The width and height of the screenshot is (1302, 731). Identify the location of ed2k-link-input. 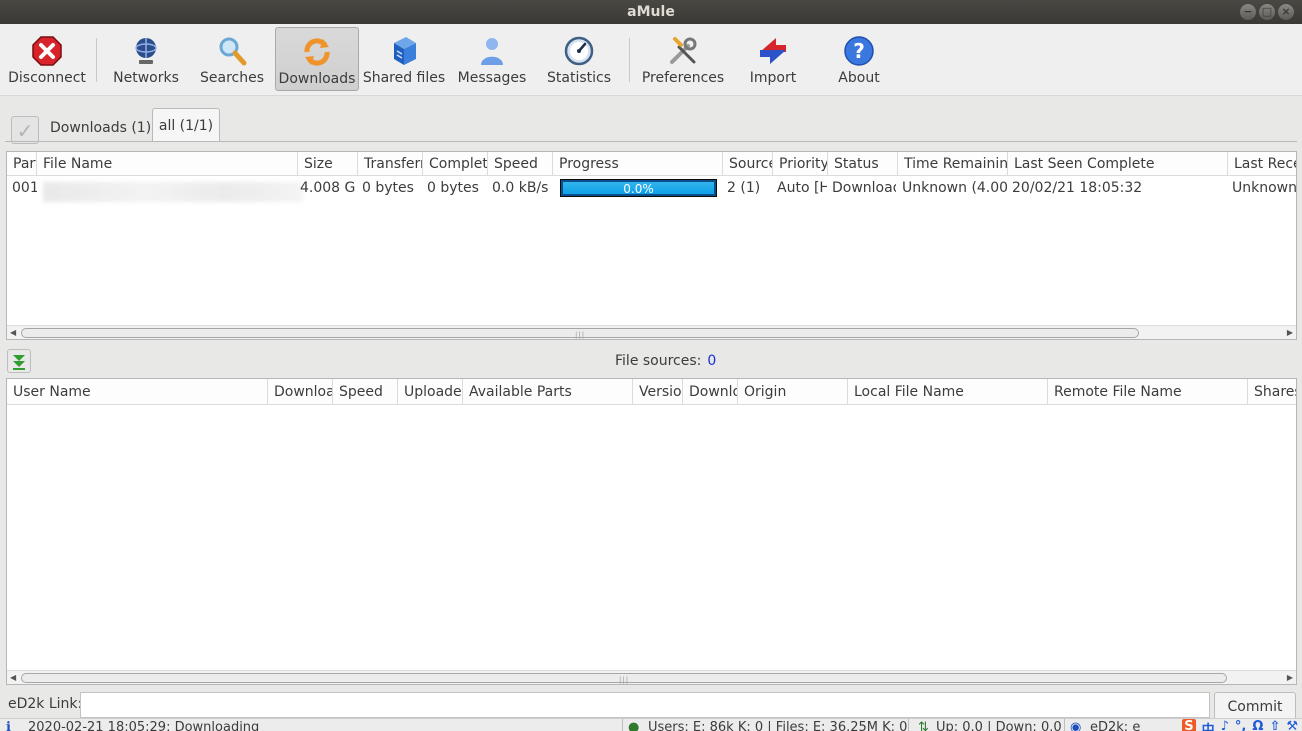
(645, 705).